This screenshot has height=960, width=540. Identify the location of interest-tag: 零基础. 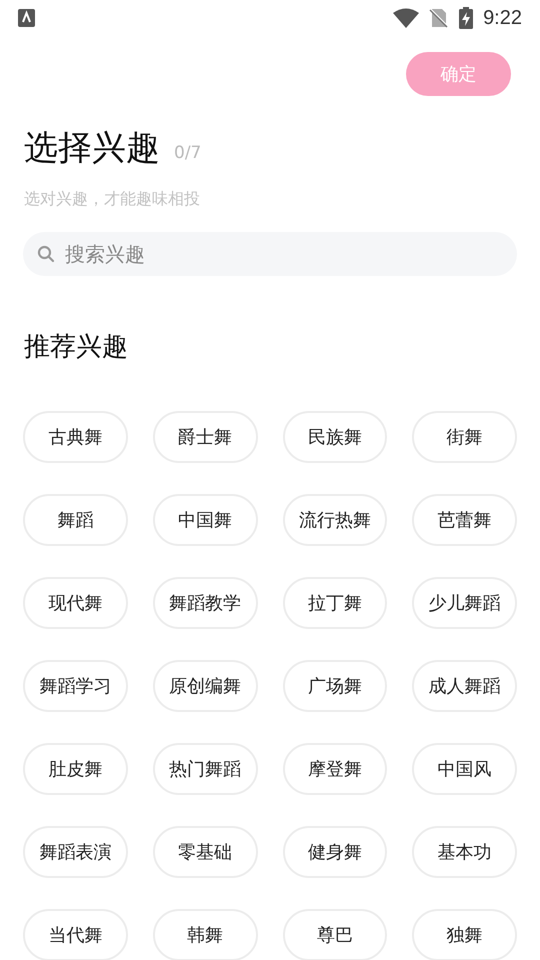
(205, 852).